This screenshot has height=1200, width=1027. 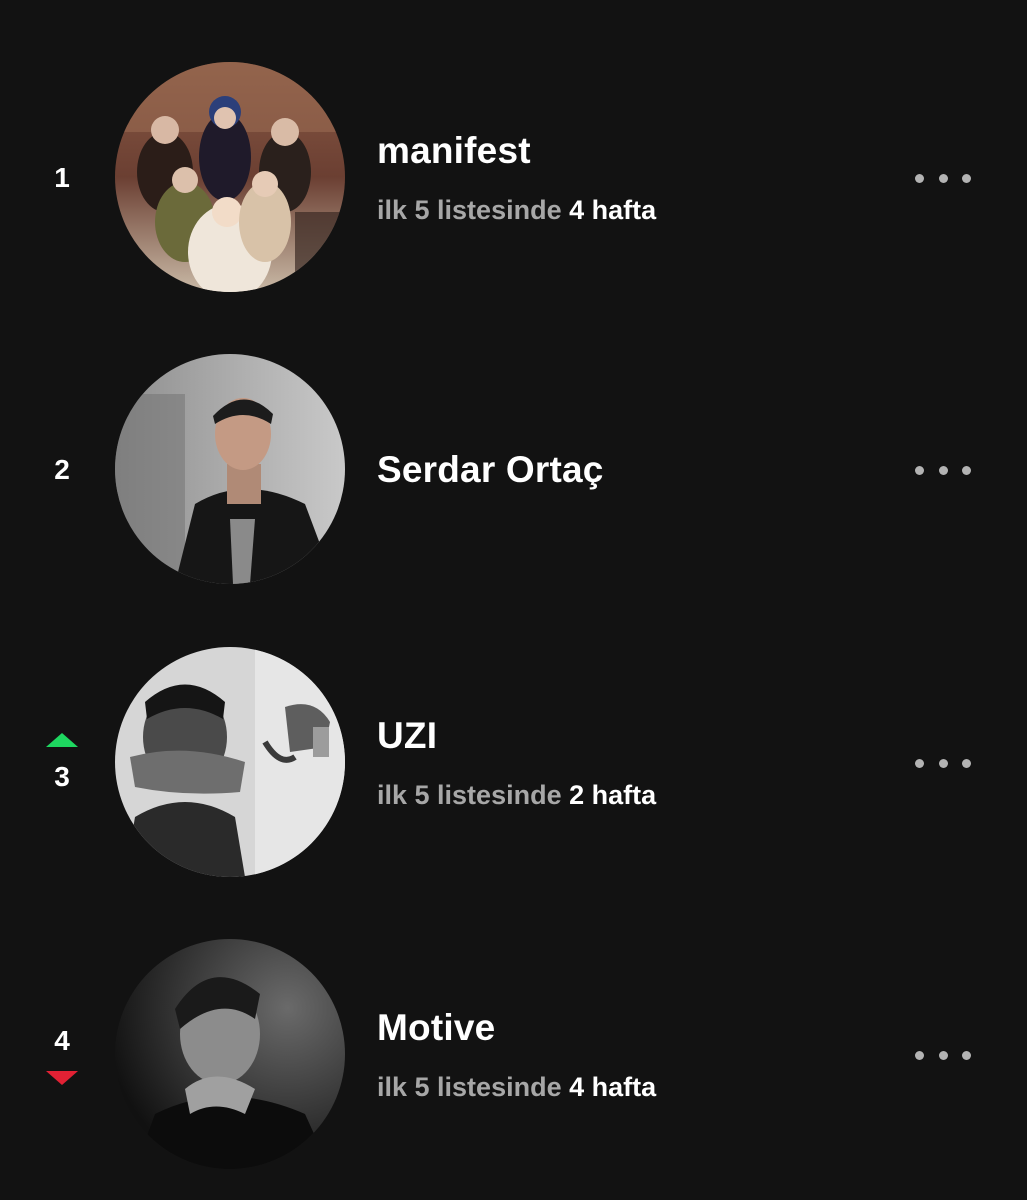 I want to click on rank-number: 2, so click(x=62, y=469).